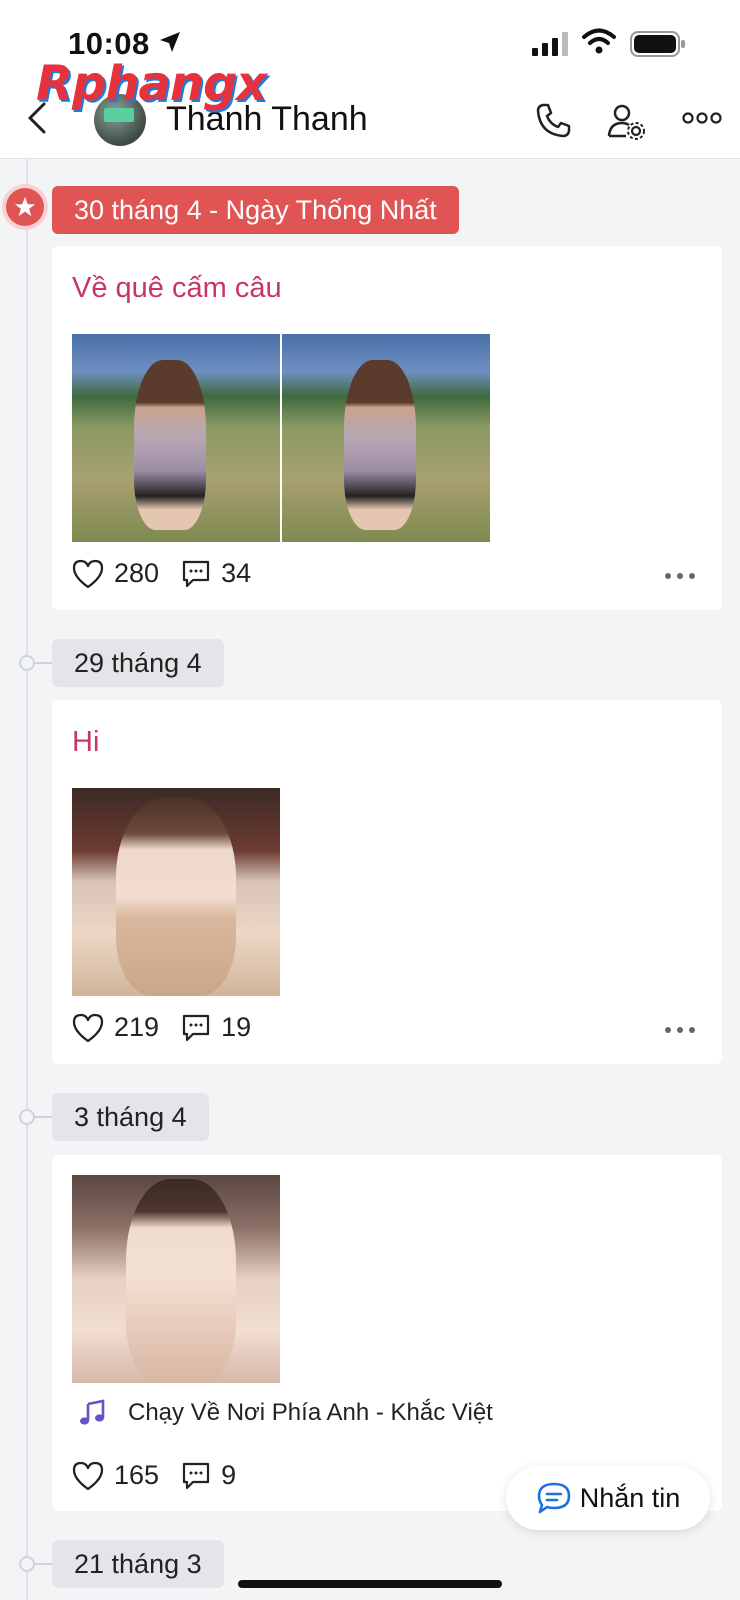 Image resolution: width=740 pixels, height=1600 pixels. Describe the element at coordinates (229, 1475) in the screenshot. I see `comment-count: 9` at that location.